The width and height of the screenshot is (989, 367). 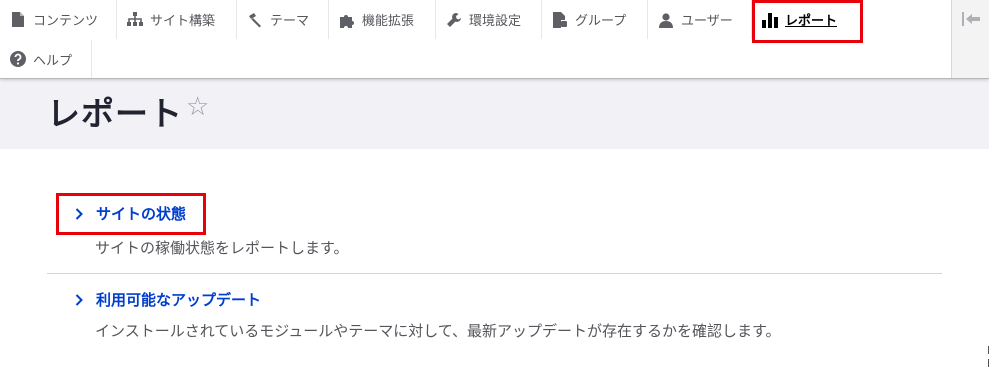 What do you see at coordinates (494, 273) in the screenshot?
I see `divider` at bounding box center [494, 273].